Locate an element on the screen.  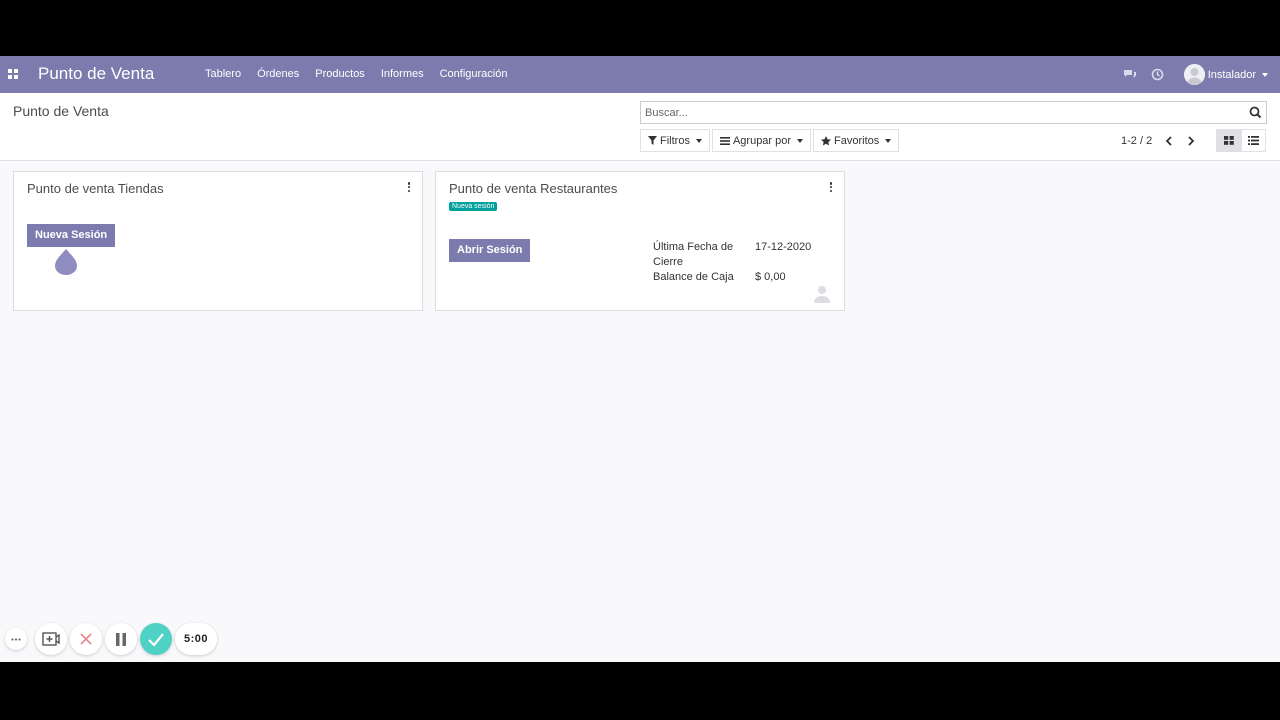
status-badge: Nueva sesión is located at coordinates (473, 206).